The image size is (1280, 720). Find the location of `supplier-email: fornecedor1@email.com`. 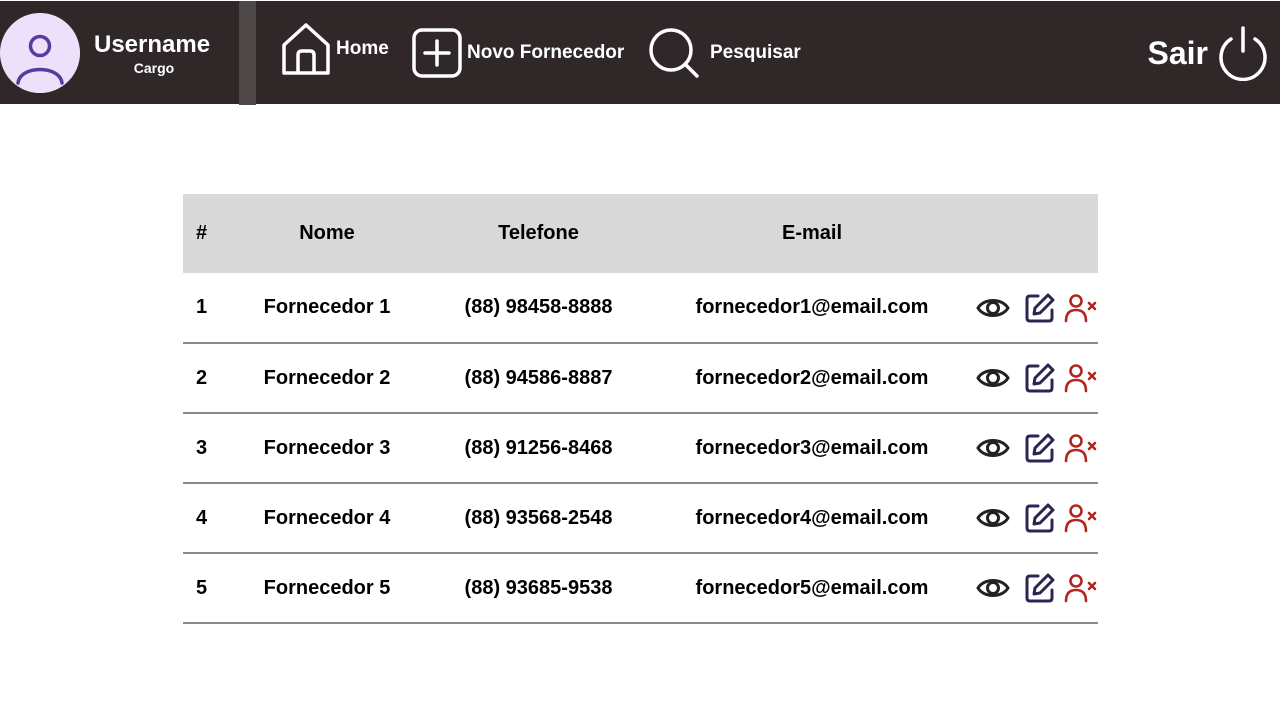

supplier-email: fornecedor1@email.com is located at coordinates (812, 307).